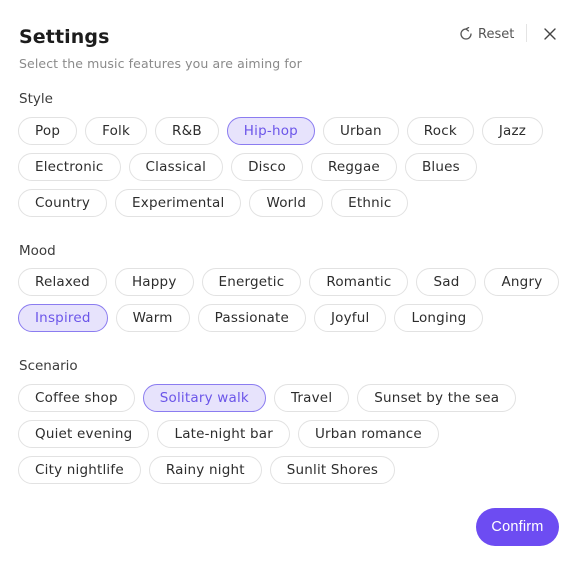 The height and width of the screenshot is (570, 582). I want to click on style-option-chip: Hip-hop, so click(270, 131).